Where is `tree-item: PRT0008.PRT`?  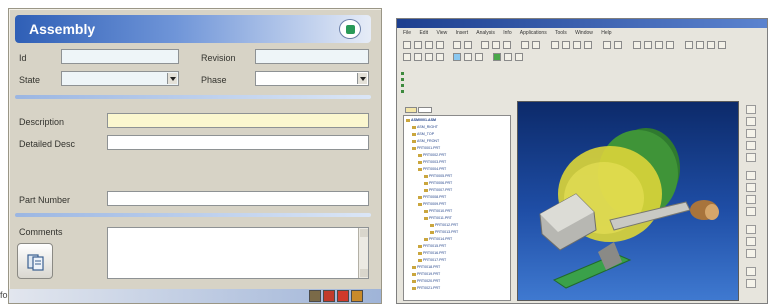
tree-item: PRT0008.PRT is located at coordinates (432, 197).